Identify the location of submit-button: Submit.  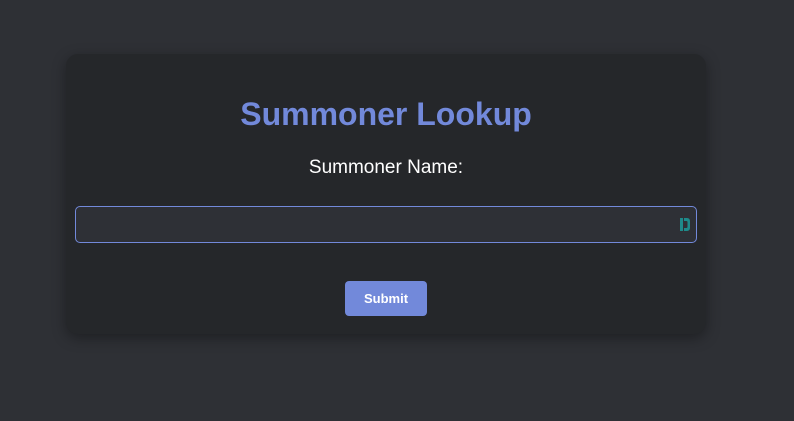
(386, 298).